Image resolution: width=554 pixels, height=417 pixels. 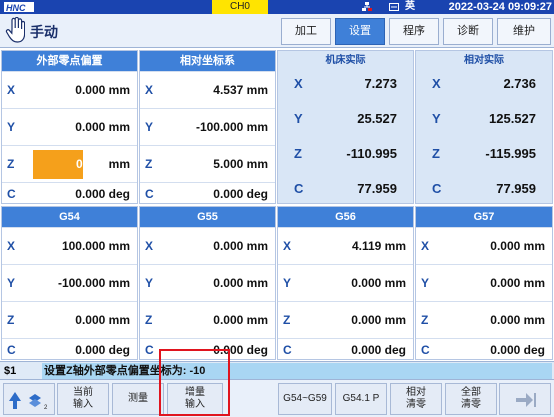 I want to click on relative-row-c: C 0.000 deg, so click(x=207, y=193).